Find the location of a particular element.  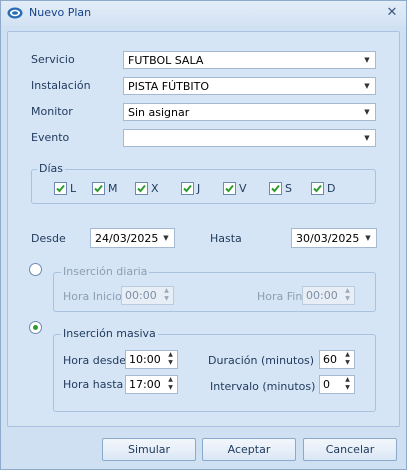

hora-desde-label: Hora desde is located at coordinates (94, 360).